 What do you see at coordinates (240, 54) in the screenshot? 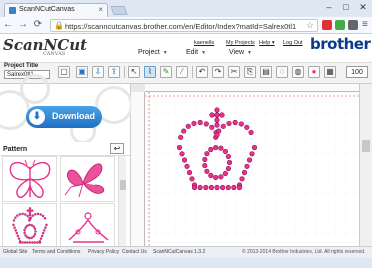
I see `menu-view: View ▼` at bounding box center [240, 54].